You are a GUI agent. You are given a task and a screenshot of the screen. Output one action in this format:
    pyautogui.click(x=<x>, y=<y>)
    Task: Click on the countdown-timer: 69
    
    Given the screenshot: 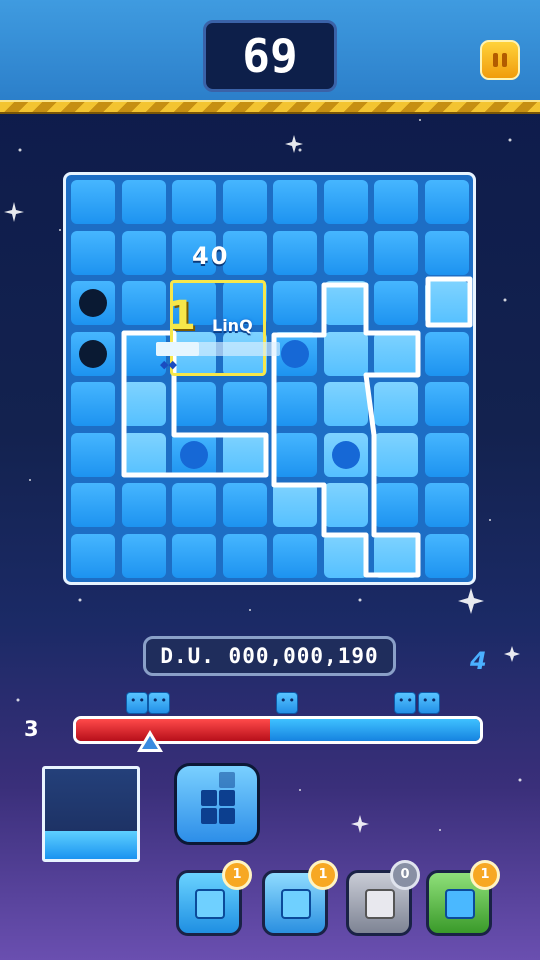 What is the action you would take?
    pyautogui.click(x=270, y=56)
    